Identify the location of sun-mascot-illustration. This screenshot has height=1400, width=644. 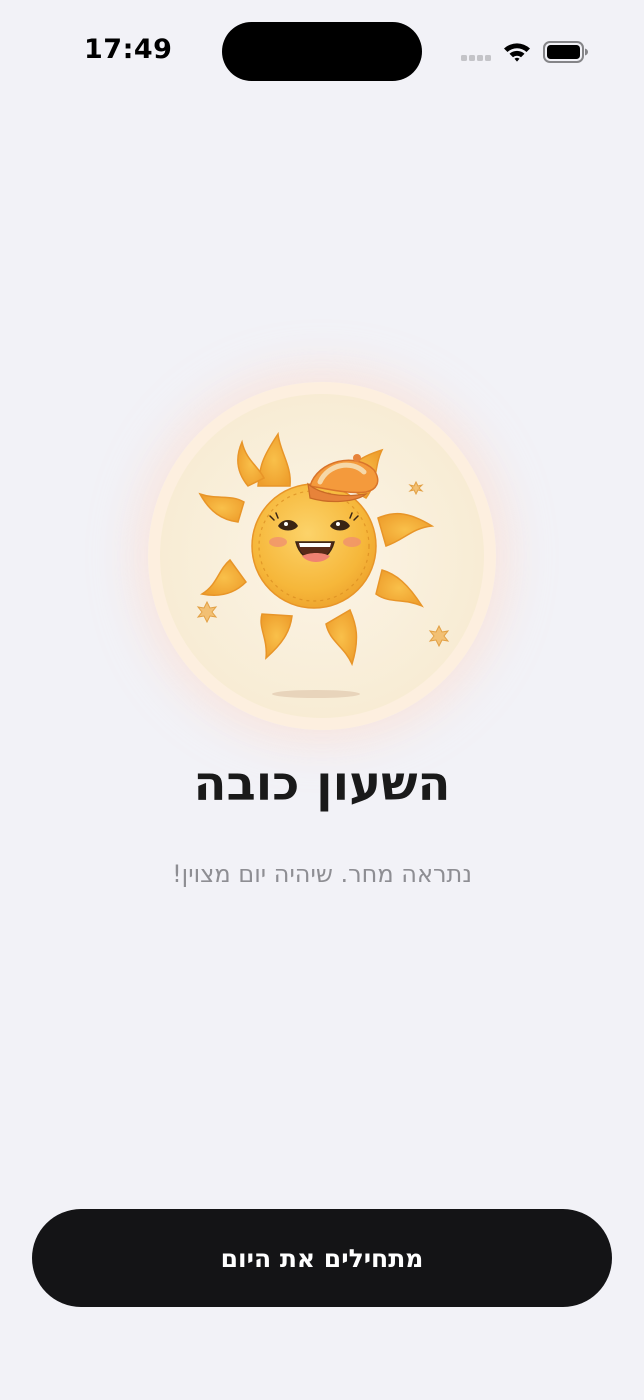
(322, 556).